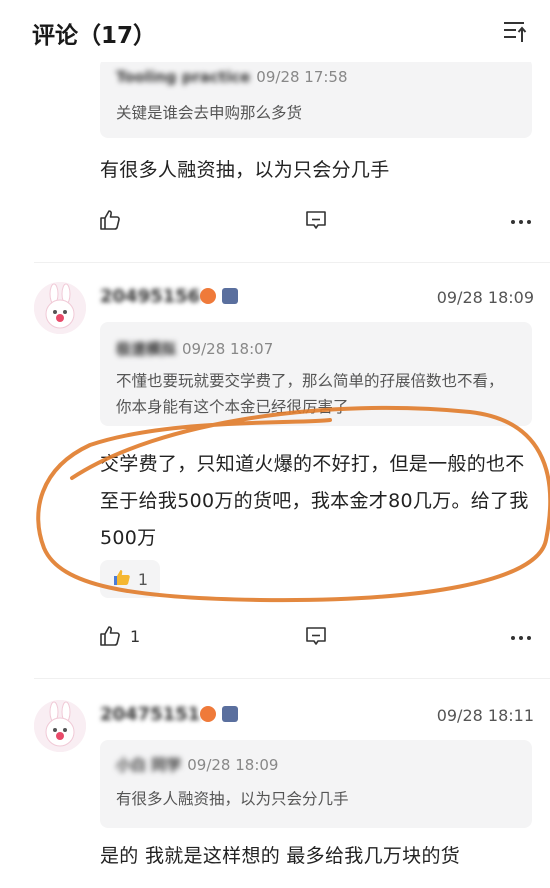 Image resolution: width=550 pixels, height=888 pixels. I want to click on comment-actions: 1, so click(316, 638).